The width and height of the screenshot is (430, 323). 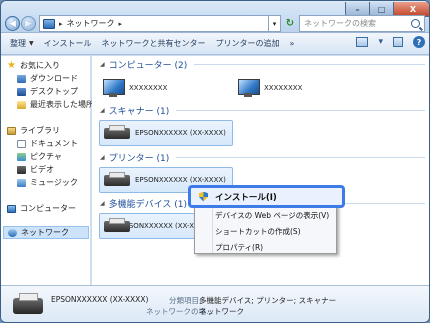 What do you see at coordinates (358, 9) in the screenshot?
I see `minimize-button: –` at bounding box center [358, 9].